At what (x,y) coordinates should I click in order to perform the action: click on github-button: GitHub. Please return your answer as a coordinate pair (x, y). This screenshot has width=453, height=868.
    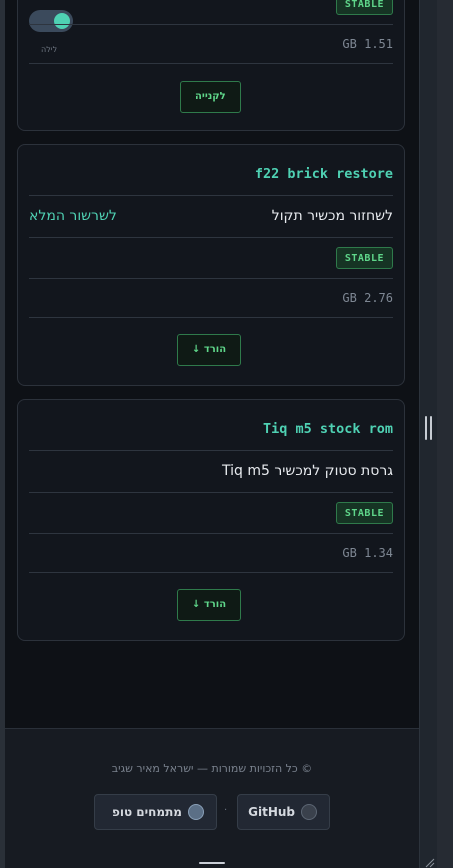
    Looking at the image, I should click on (283, 812).